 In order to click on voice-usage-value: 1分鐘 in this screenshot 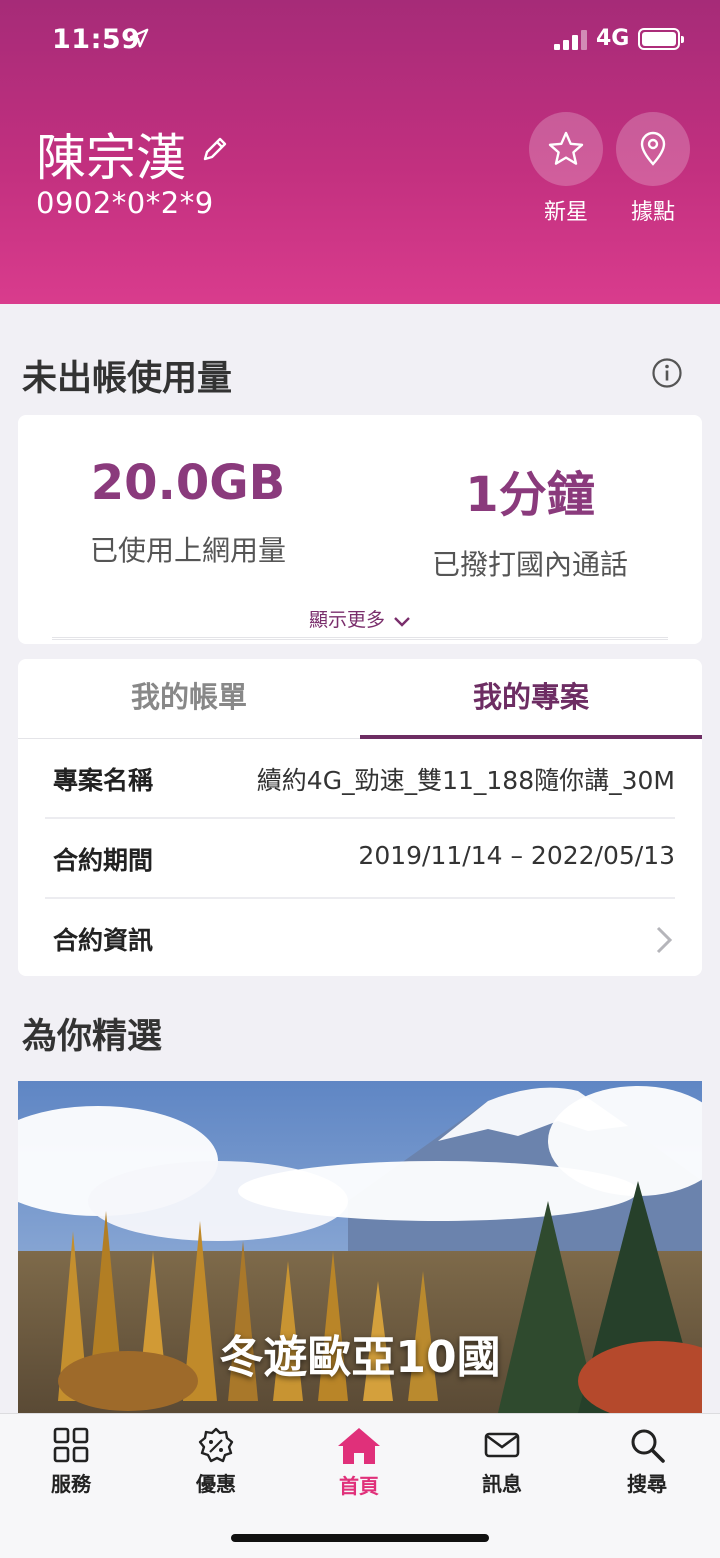, I will do `click(530, 495)`.